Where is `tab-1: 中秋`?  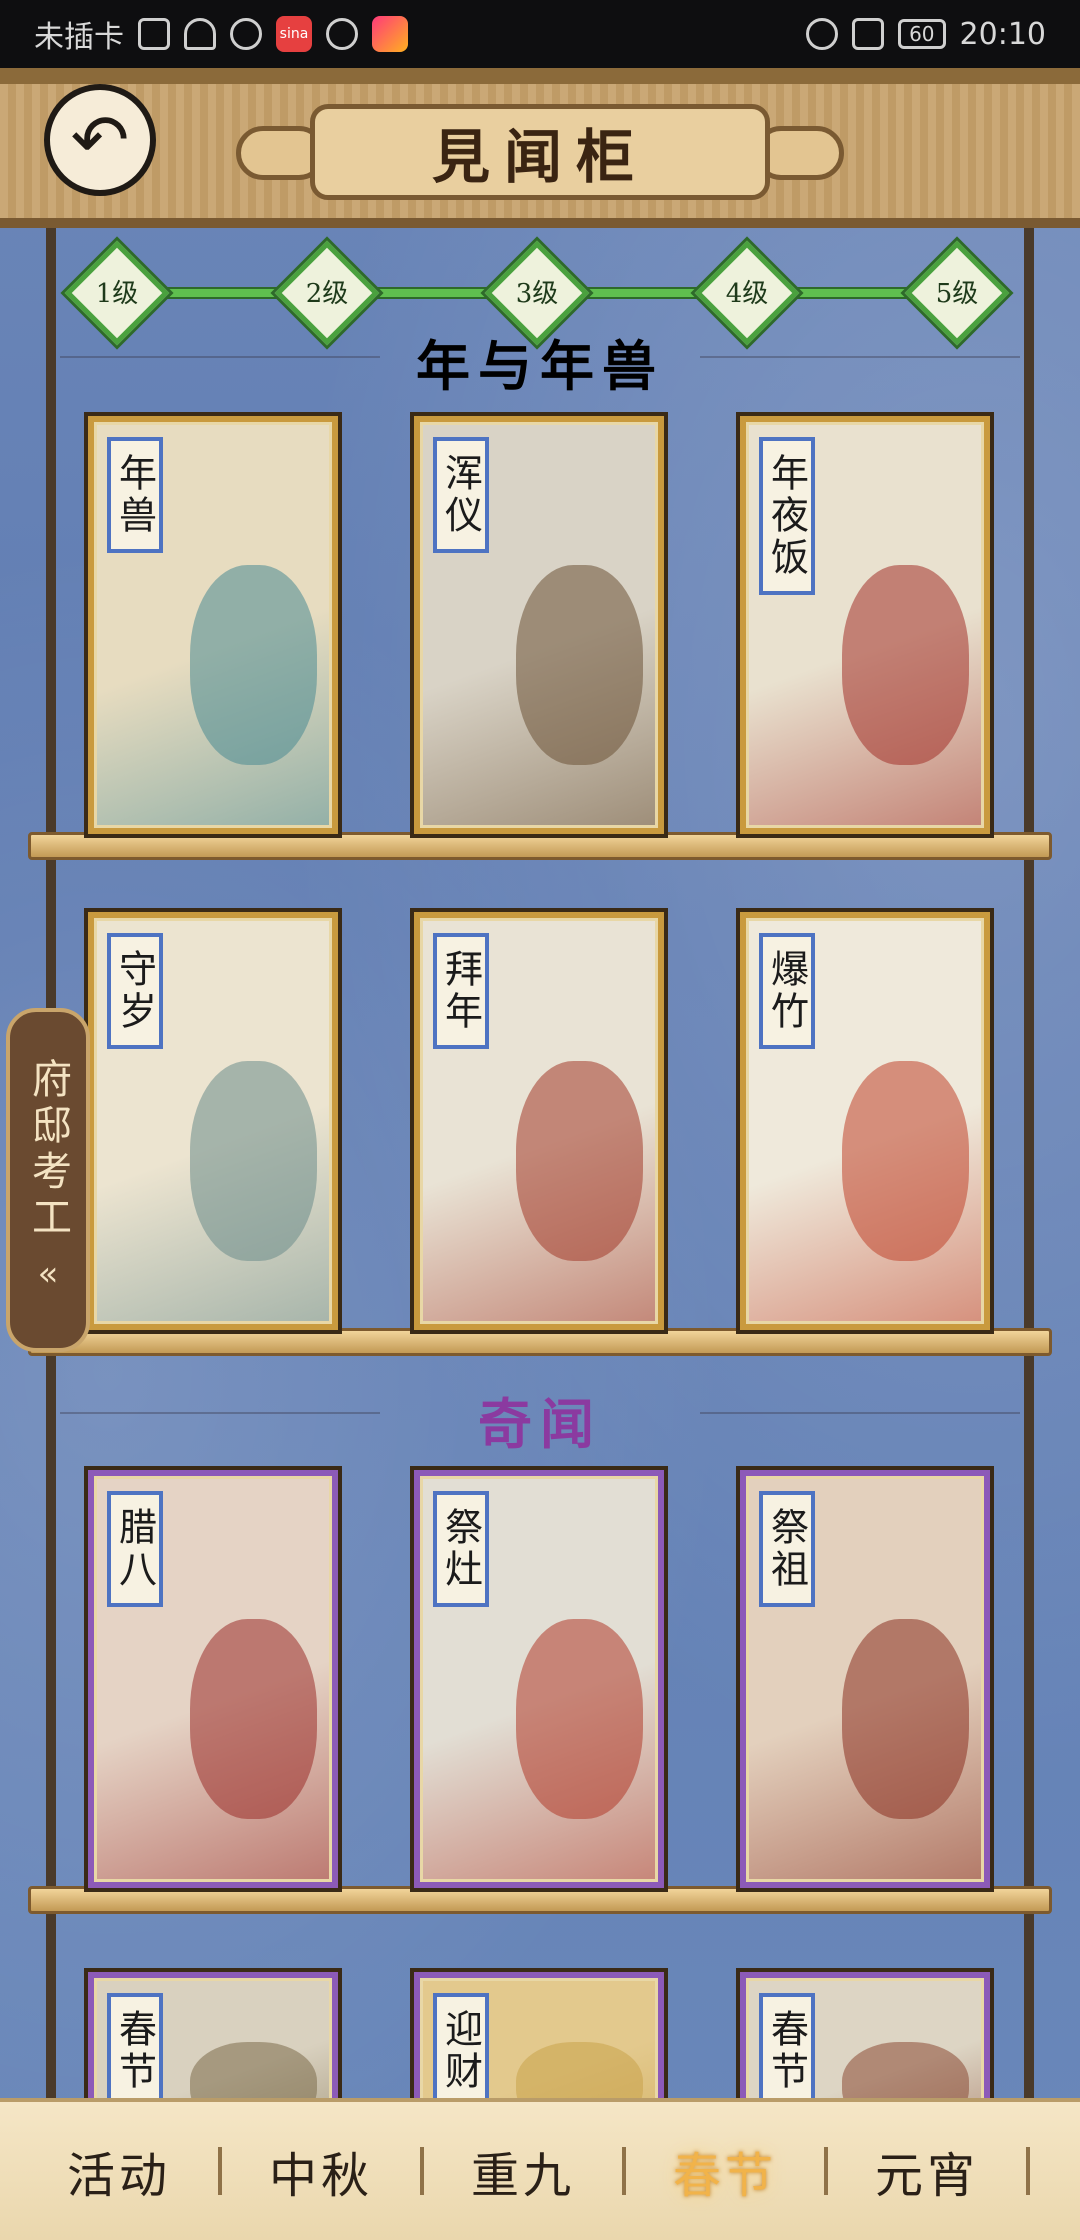
tab-1: 中秋 is located at coordinates (321, 2171).